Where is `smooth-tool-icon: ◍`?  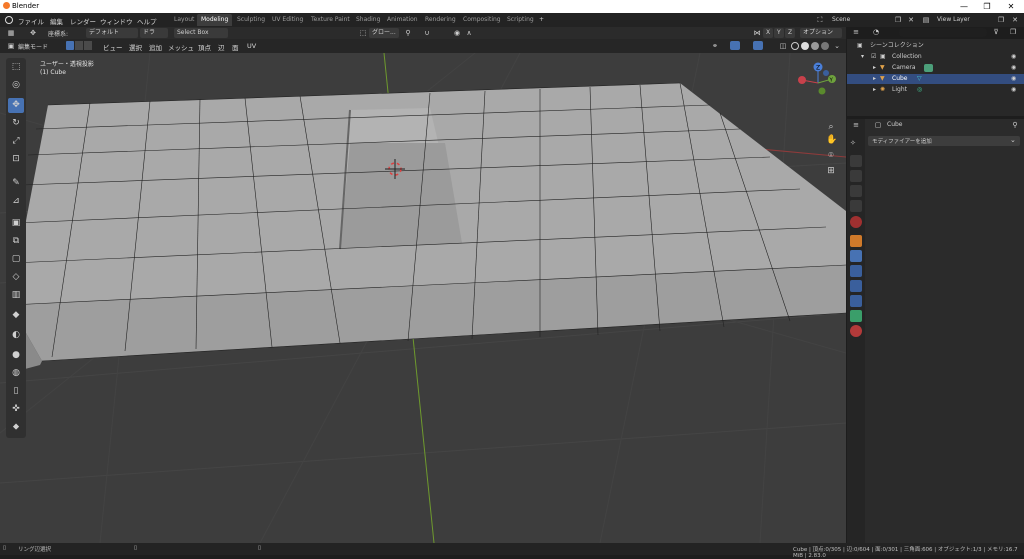
smooth-tool-icon: ◍ is located at coordinates (16, 373).